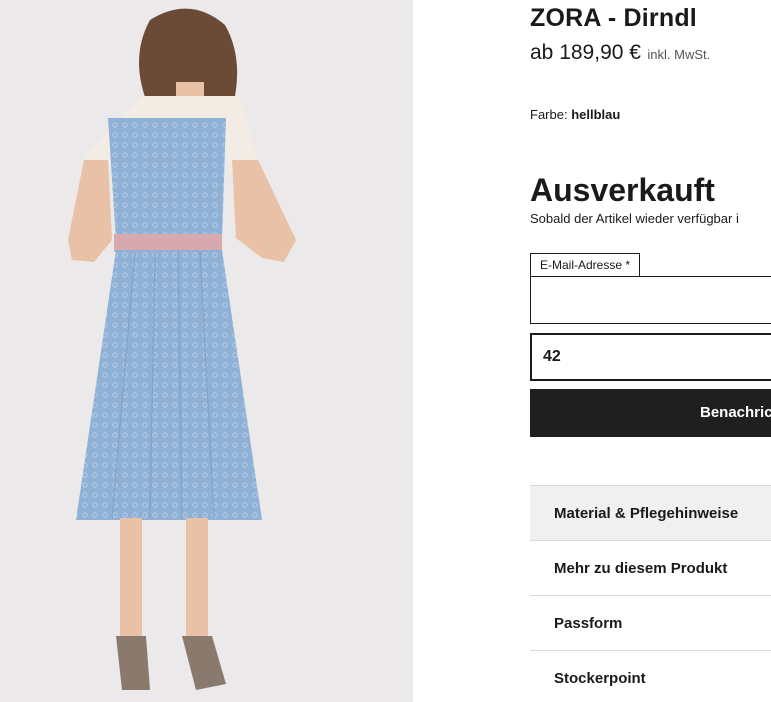 The width and height of the screenshot is (771, 702). I want to click on email-field, so click(650, 300).